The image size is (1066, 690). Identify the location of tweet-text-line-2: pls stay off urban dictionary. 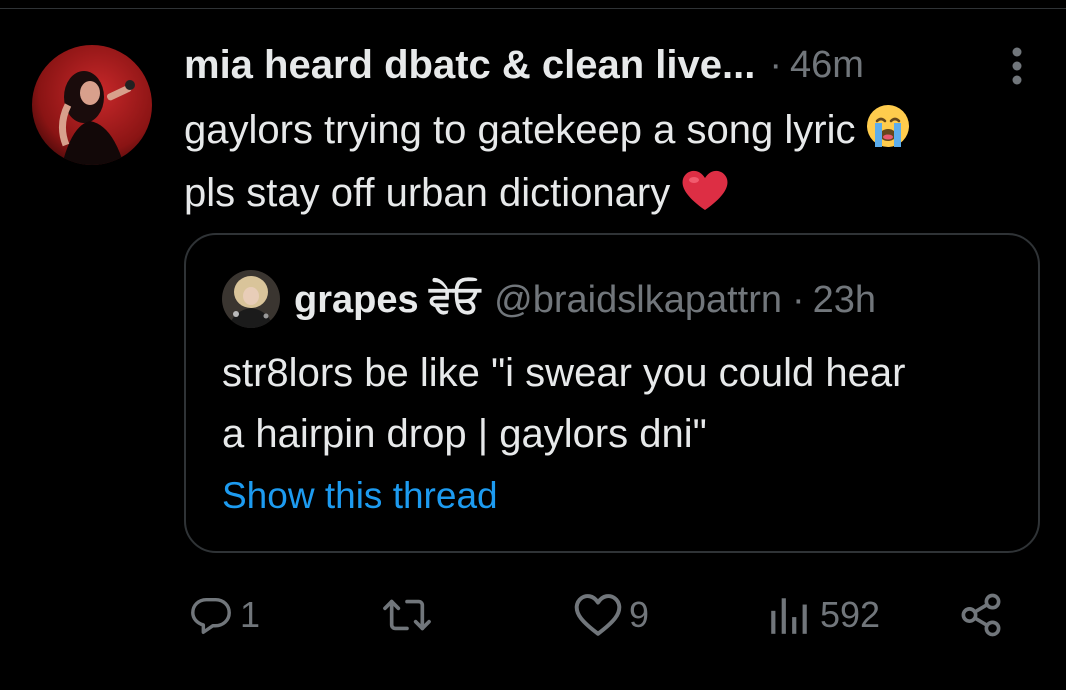
(609, 196).